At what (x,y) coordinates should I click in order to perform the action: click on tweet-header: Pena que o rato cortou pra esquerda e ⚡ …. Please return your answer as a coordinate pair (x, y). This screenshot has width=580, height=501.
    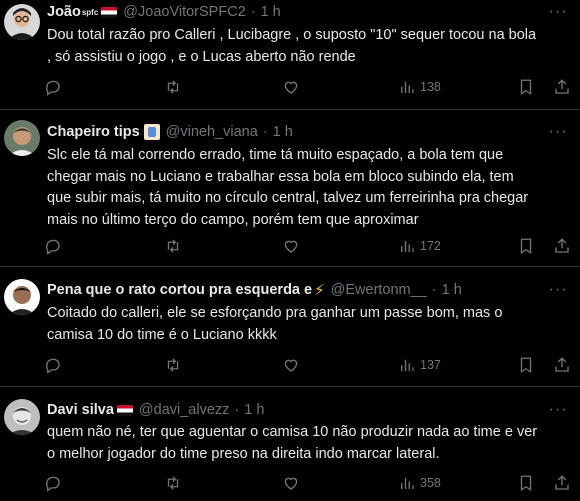
    Looking at the image, I should click on (254, 290).